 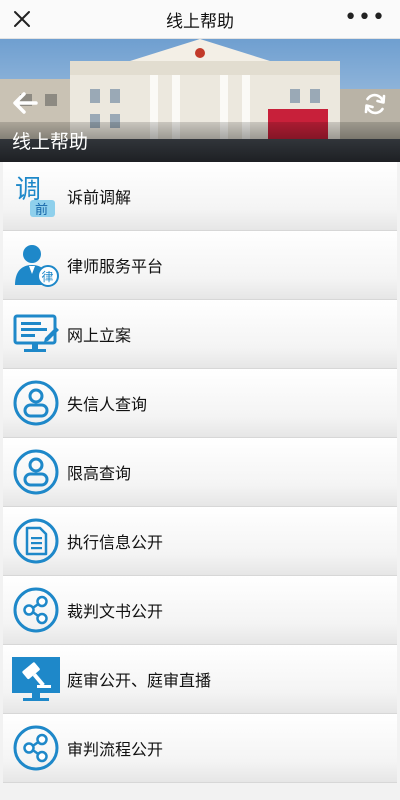 What do you see at coordinates (107, 404) in the screenshot?
I see `menu-item-label: 失信人查询` at bounding box center [107, 404].